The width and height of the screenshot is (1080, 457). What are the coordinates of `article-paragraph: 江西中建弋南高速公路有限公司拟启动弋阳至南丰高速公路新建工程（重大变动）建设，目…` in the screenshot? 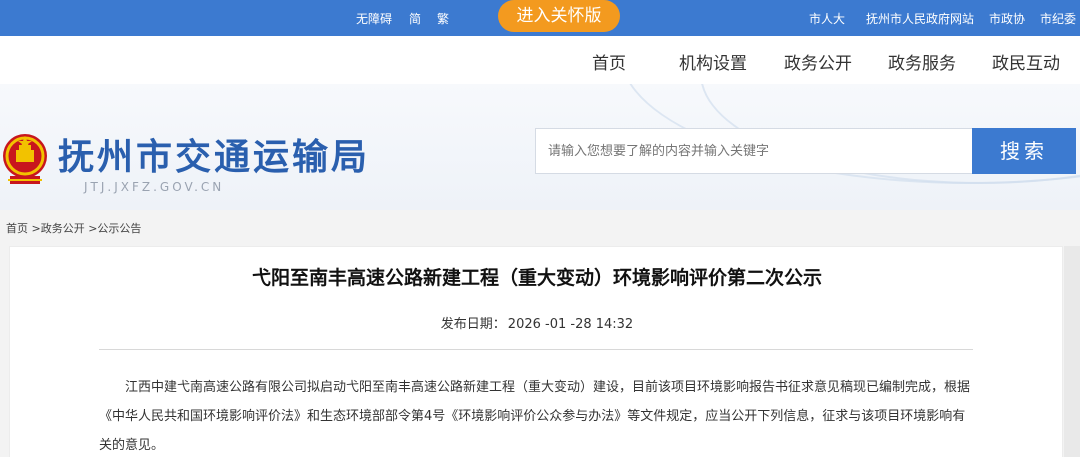 It's located at (535, 416).